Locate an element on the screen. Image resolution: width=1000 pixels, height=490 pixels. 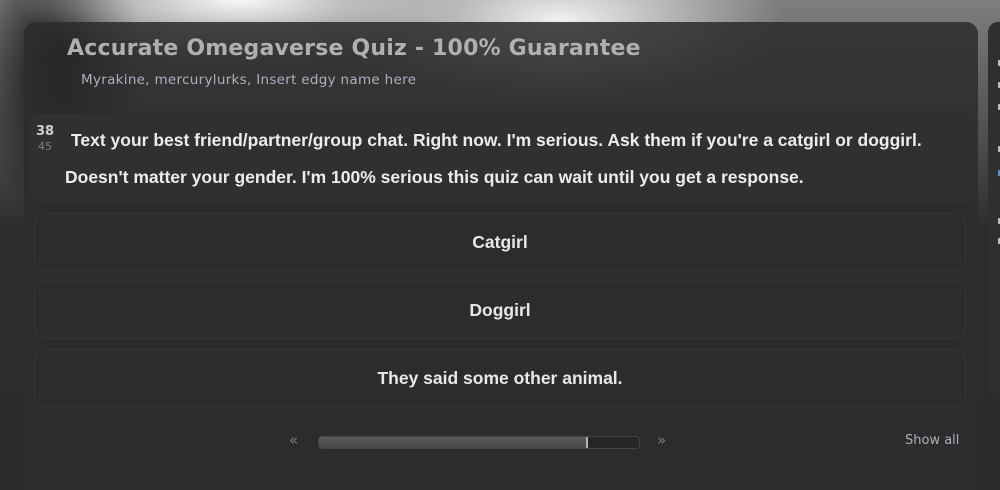
answer-option-other-animal: They said some other animal. is located at coordinates (500, 378).